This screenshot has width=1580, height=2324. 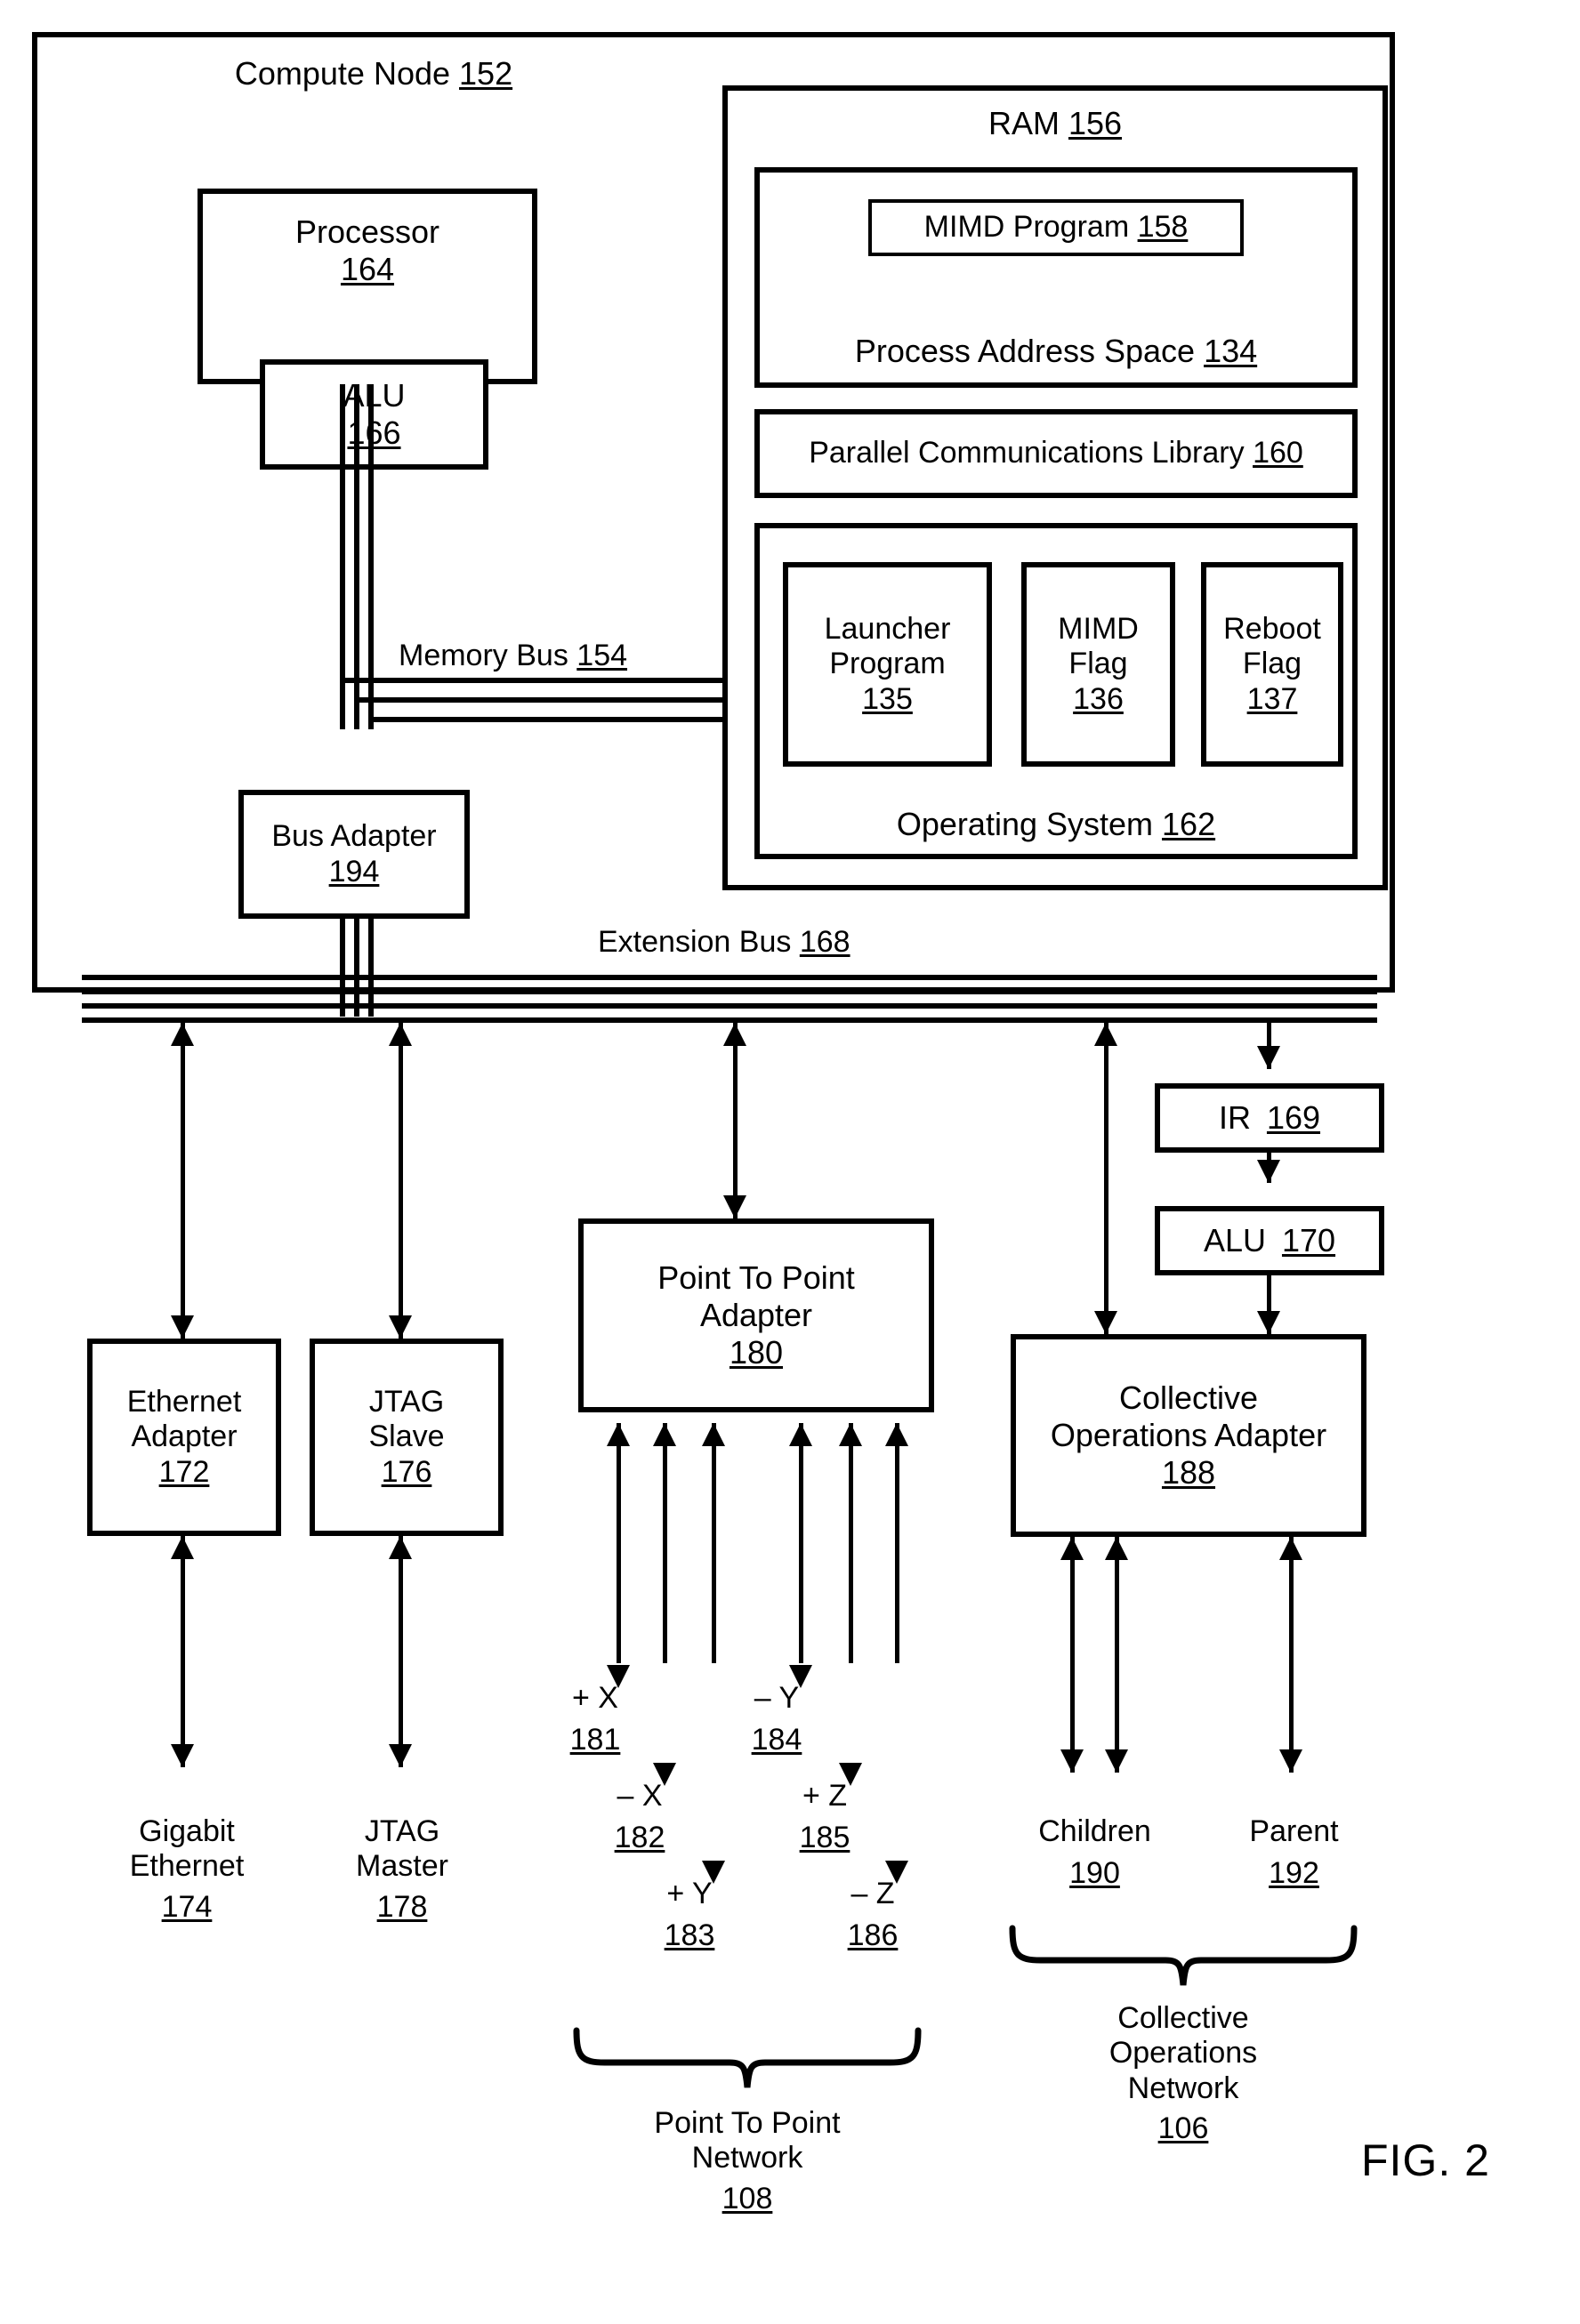 What do you see at coordinates (532, 680) in the screenshot?
I see `memory-bus-line-1-horizontal` at bounding box center [532, 680].